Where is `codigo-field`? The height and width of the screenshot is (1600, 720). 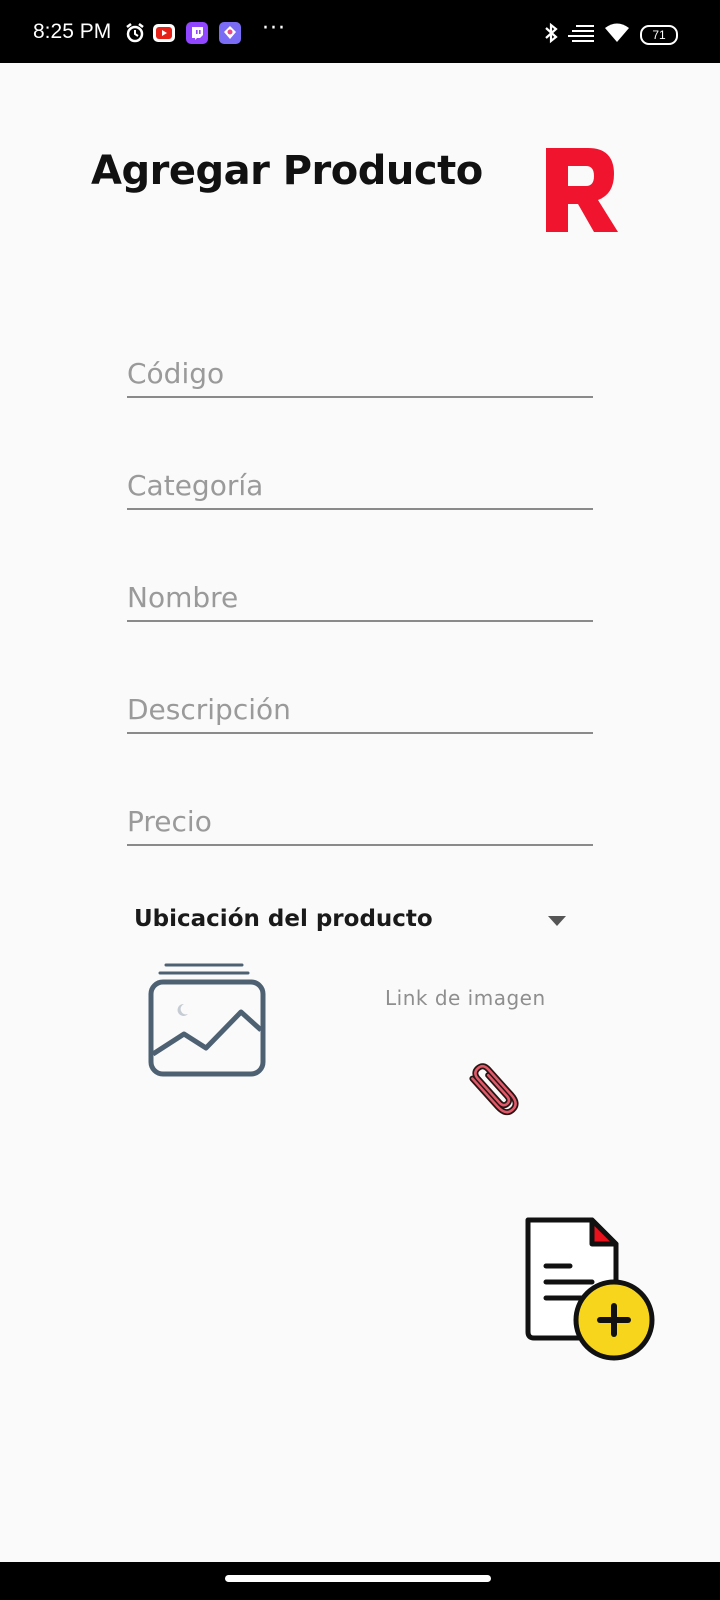
codigo-field is located at coordinates (360, 371).